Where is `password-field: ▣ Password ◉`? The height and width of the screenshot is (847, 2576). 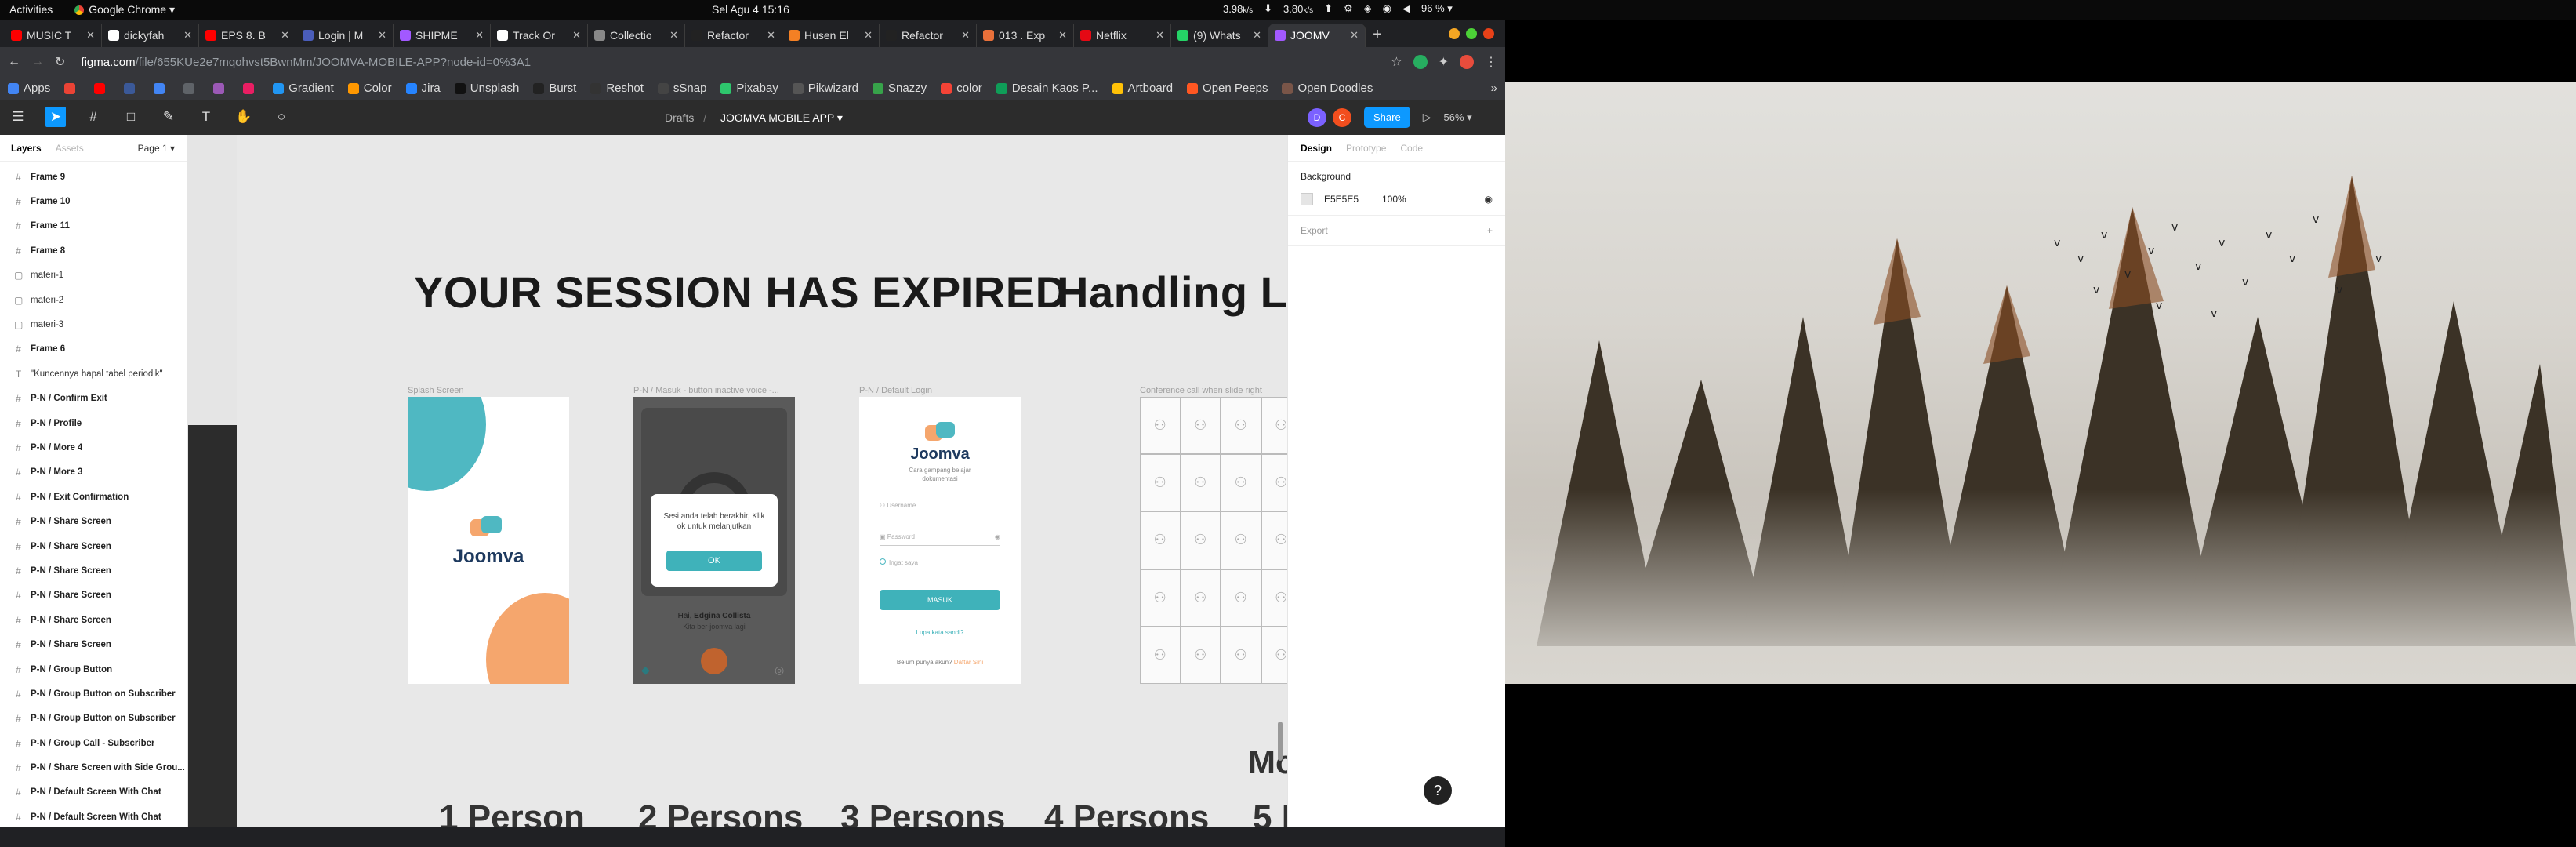 password-field: ▣ Password ◉ is located at coordinates (940, 539).